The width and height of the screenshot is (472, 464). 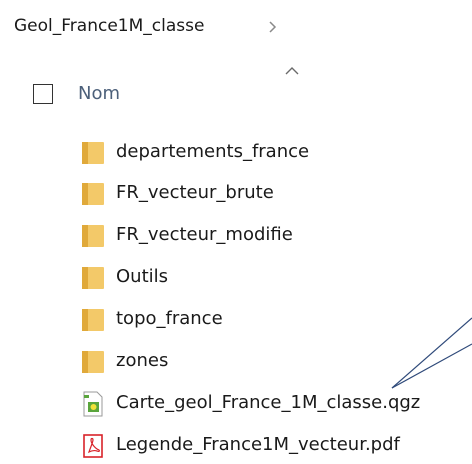 What do you see at coordinates (43, 94) in the screenshot?
I see `select-all-checkbox` at bounding box center [43, 94].